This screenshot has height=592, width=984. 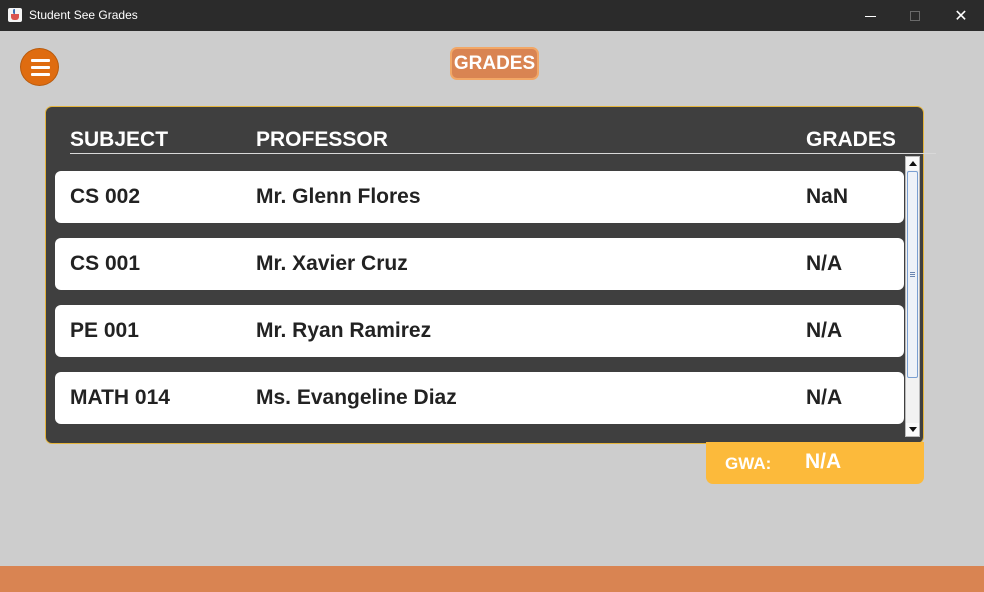 I want to click on close-button: ✕, so click(x=961, y=15).